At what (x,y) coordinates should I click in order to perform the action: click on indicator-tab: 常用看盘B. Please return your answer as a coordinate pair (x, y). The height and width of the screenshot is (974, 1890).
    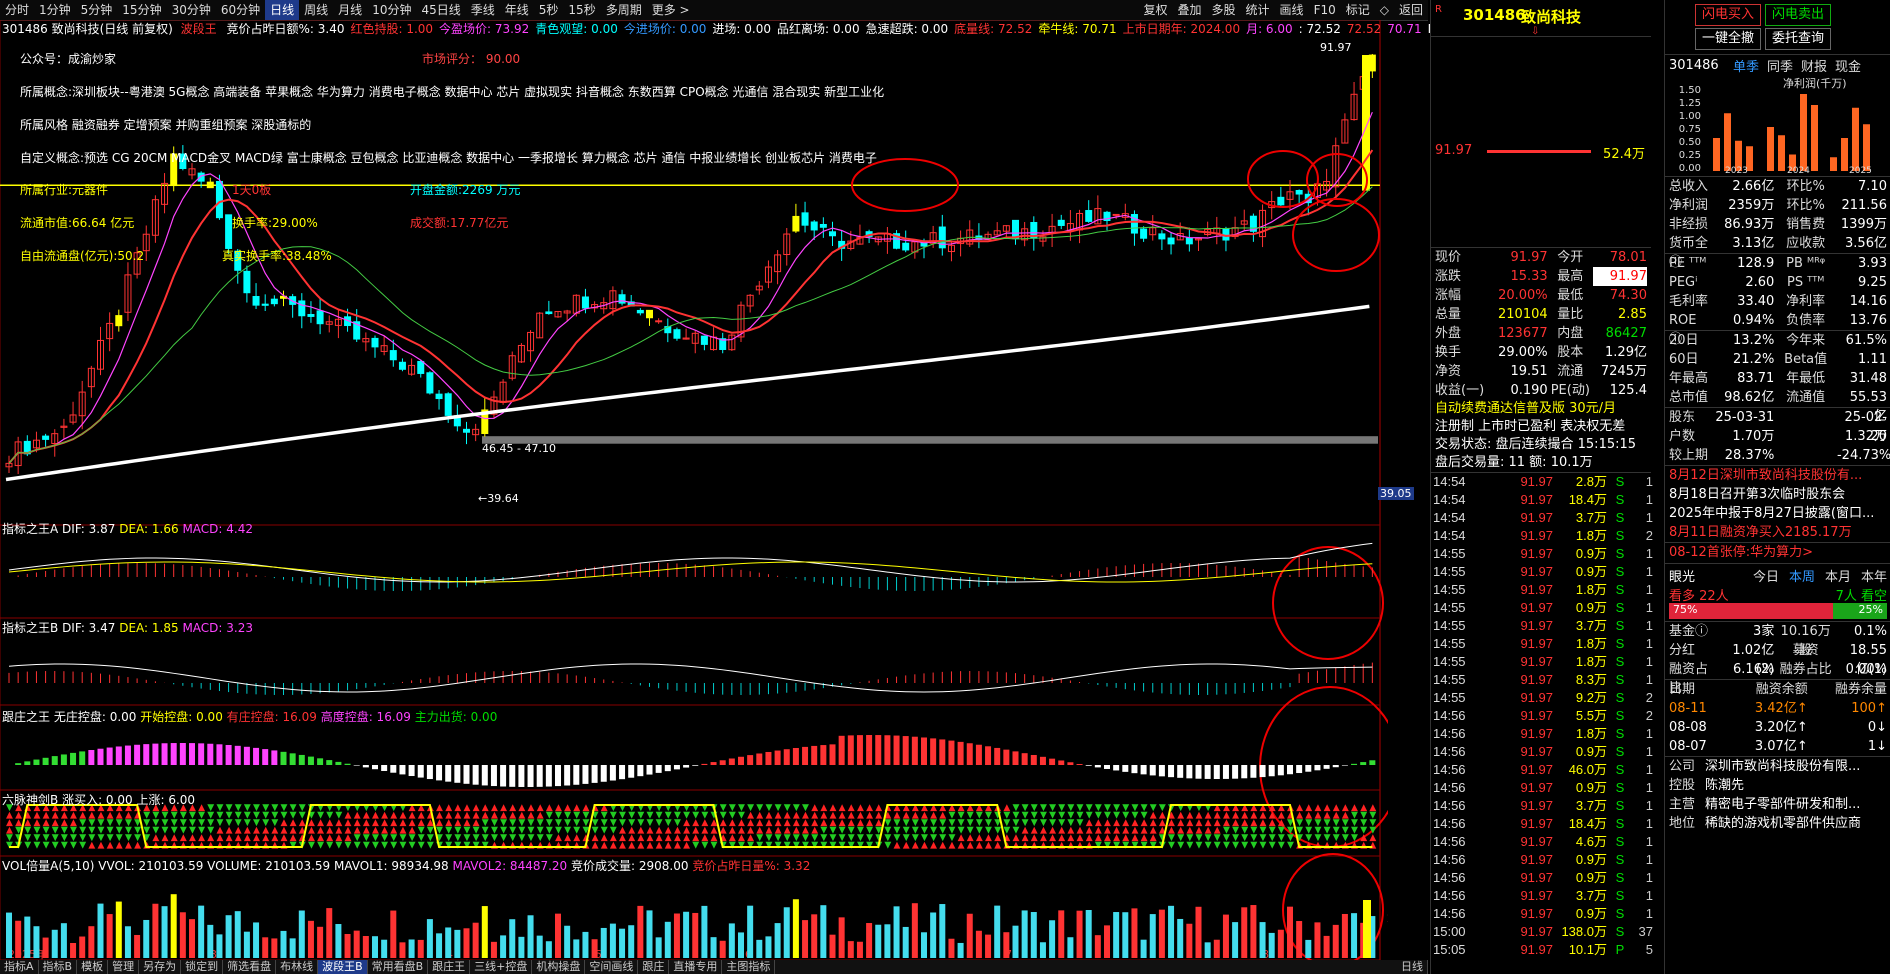
    Looking at the image, I should click on (398, 967).